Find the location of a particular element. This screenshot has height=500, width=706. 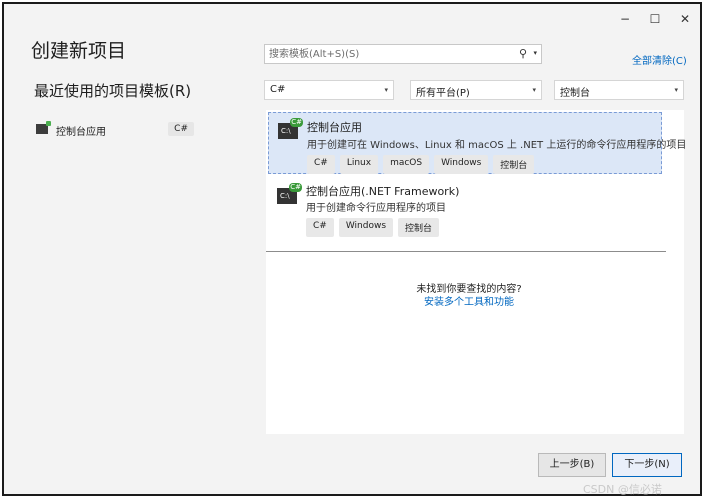

project-type-filter: 控制台 ▾ is located at coordinates (619, 90).